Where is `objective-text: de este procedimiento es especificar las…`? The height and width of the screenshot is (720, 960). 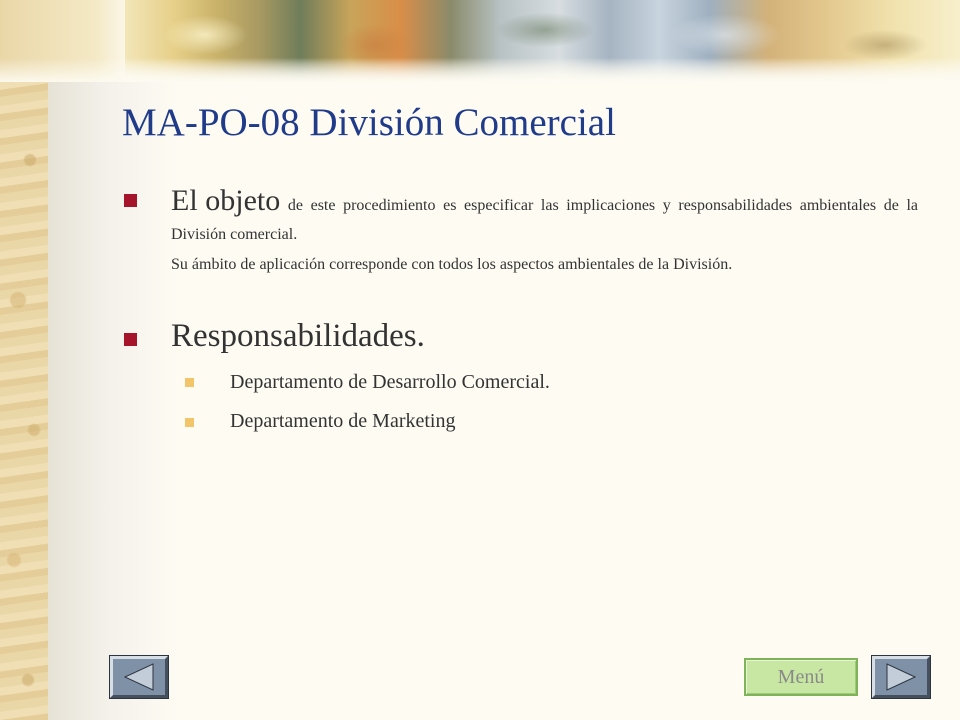 objective-text: de este procedimiento es especificar las… is located at coordinates (544, 220).